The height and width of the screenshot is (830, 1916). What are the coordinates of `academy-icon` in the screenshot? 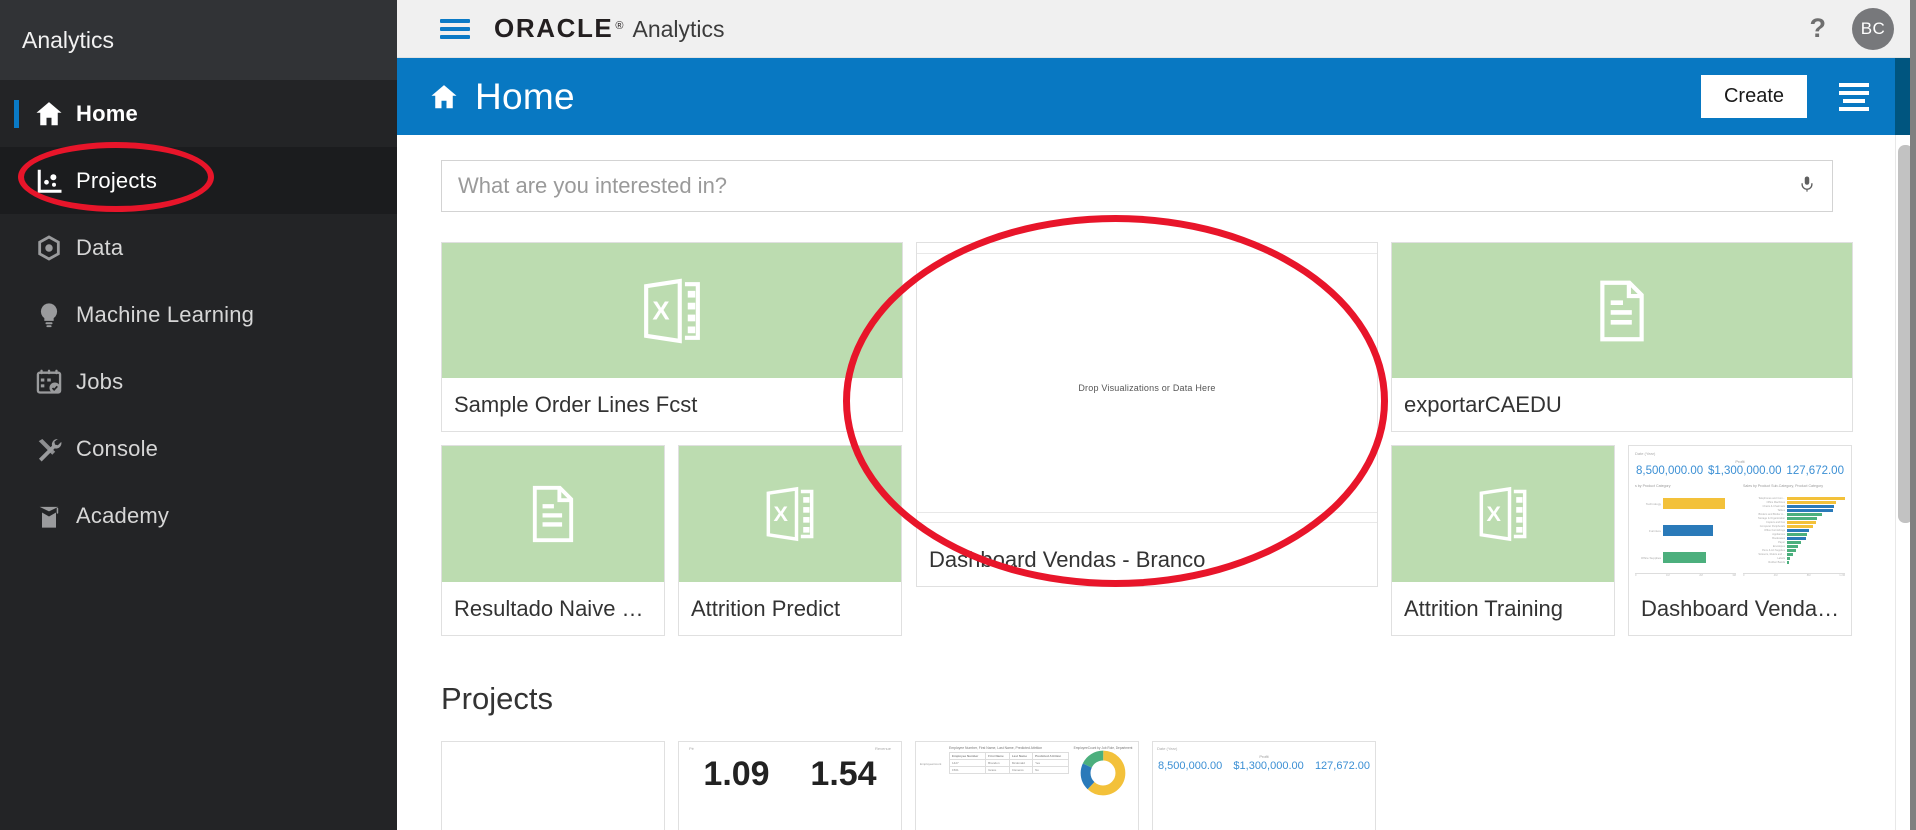 It's located at (49, 516).